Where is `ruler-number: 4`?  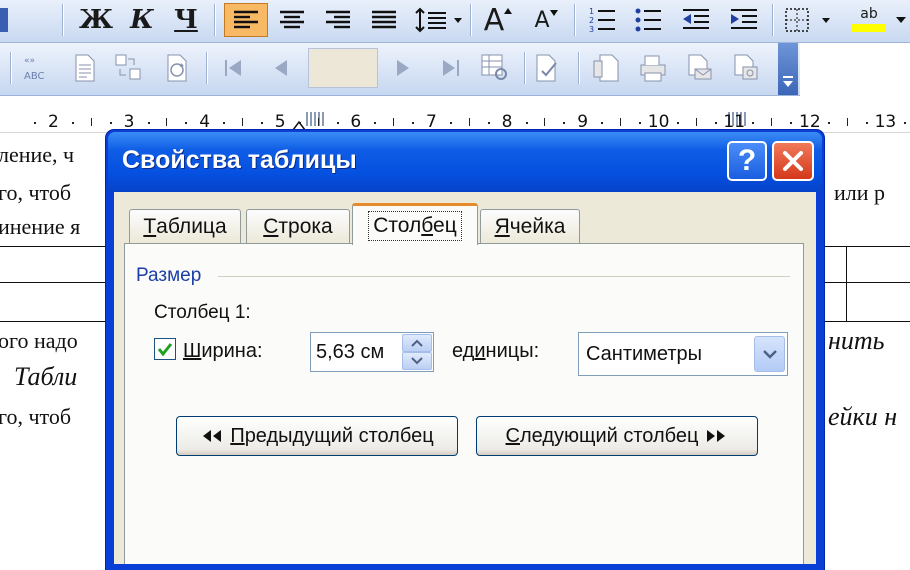 ruler-number: 4 is located at coordinates (205, 122).